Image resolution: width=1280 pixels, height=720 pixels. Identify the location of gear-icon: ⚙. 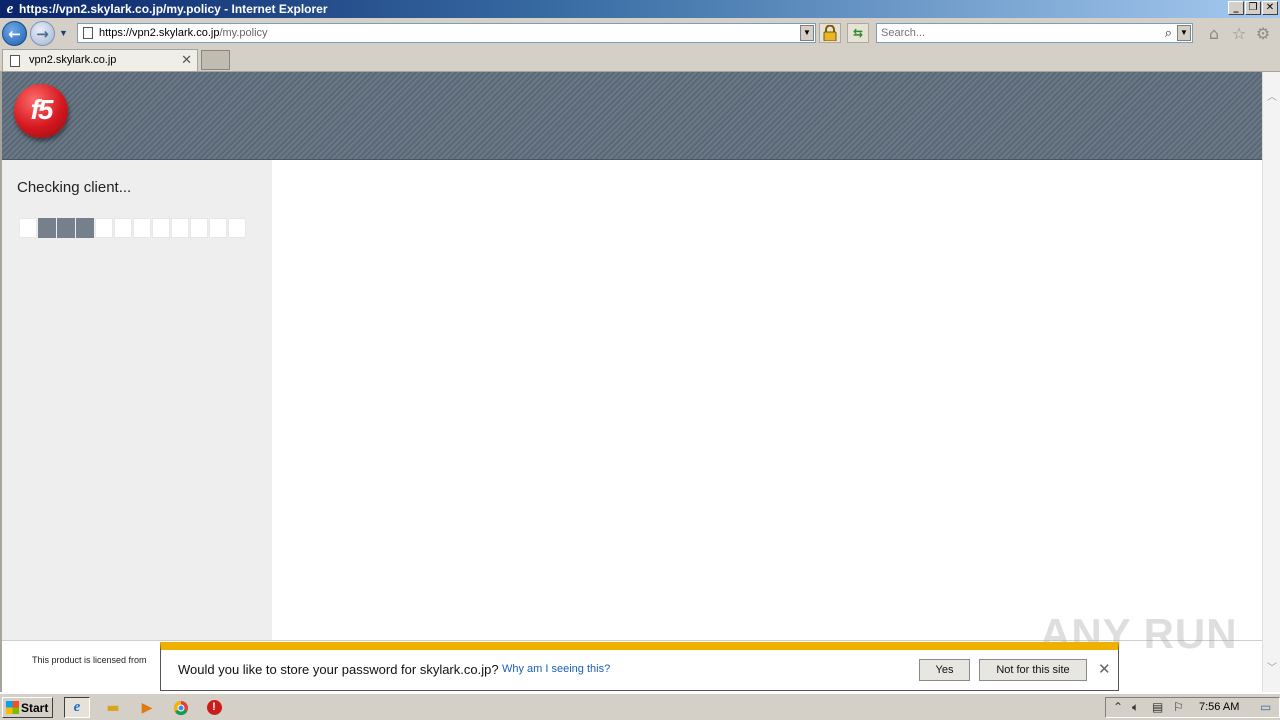
(1263, 34).